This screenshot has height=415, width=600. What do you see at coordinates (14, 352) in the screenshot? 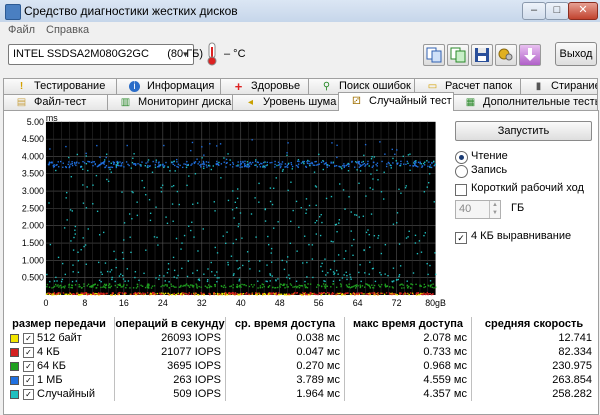
I see `series-color-swatch` at bounding box center [14, 352].